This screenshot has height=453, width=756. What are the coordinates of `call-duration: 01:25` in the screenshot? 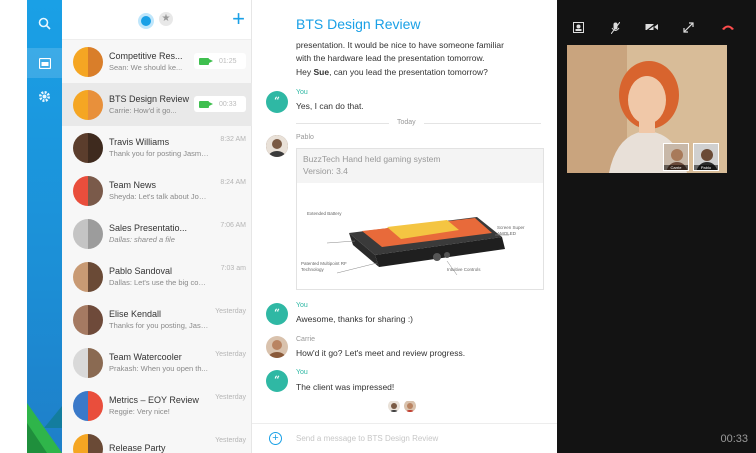 It's located at (228, 61).